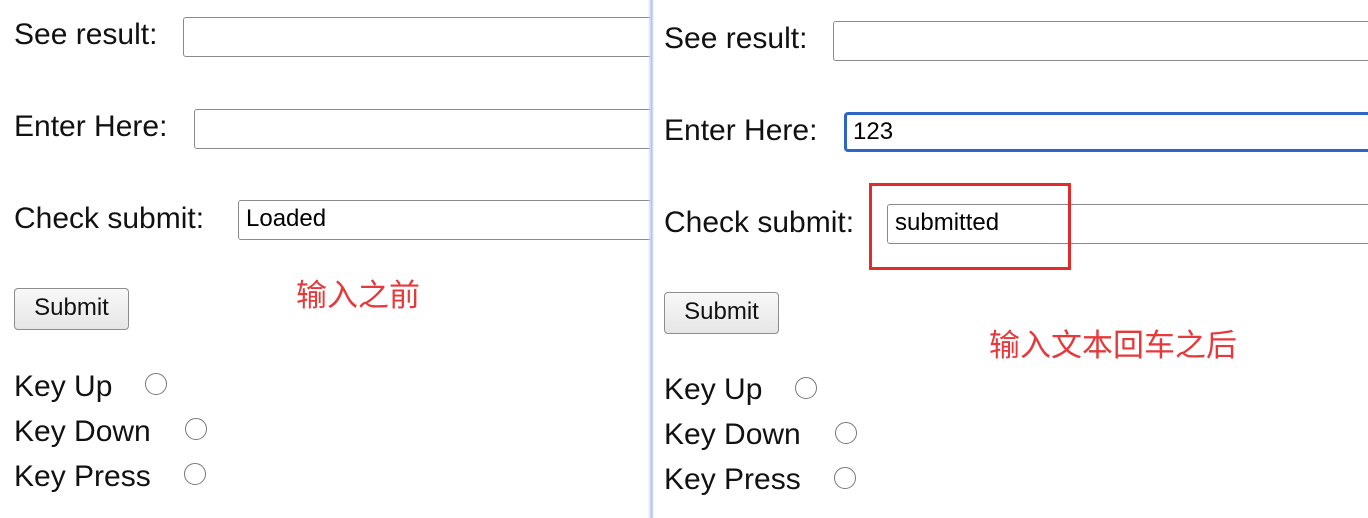 The height and width of the screenshot is (518, 1368). I want to click on enter-here-input: 123, so click(1106, 132).